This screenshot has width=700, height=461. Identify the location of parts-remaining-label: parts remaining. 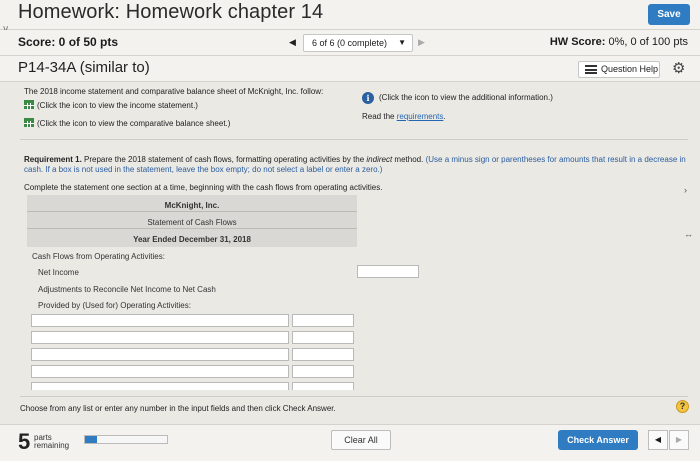
(51, 442).